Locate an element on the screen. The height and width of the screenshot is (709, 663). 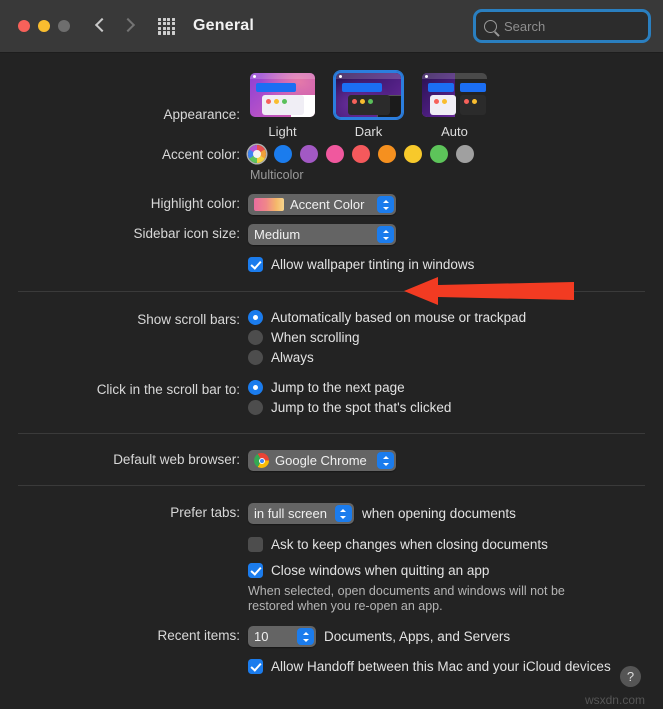
traffic-lights is located at coordinates (44, 26).